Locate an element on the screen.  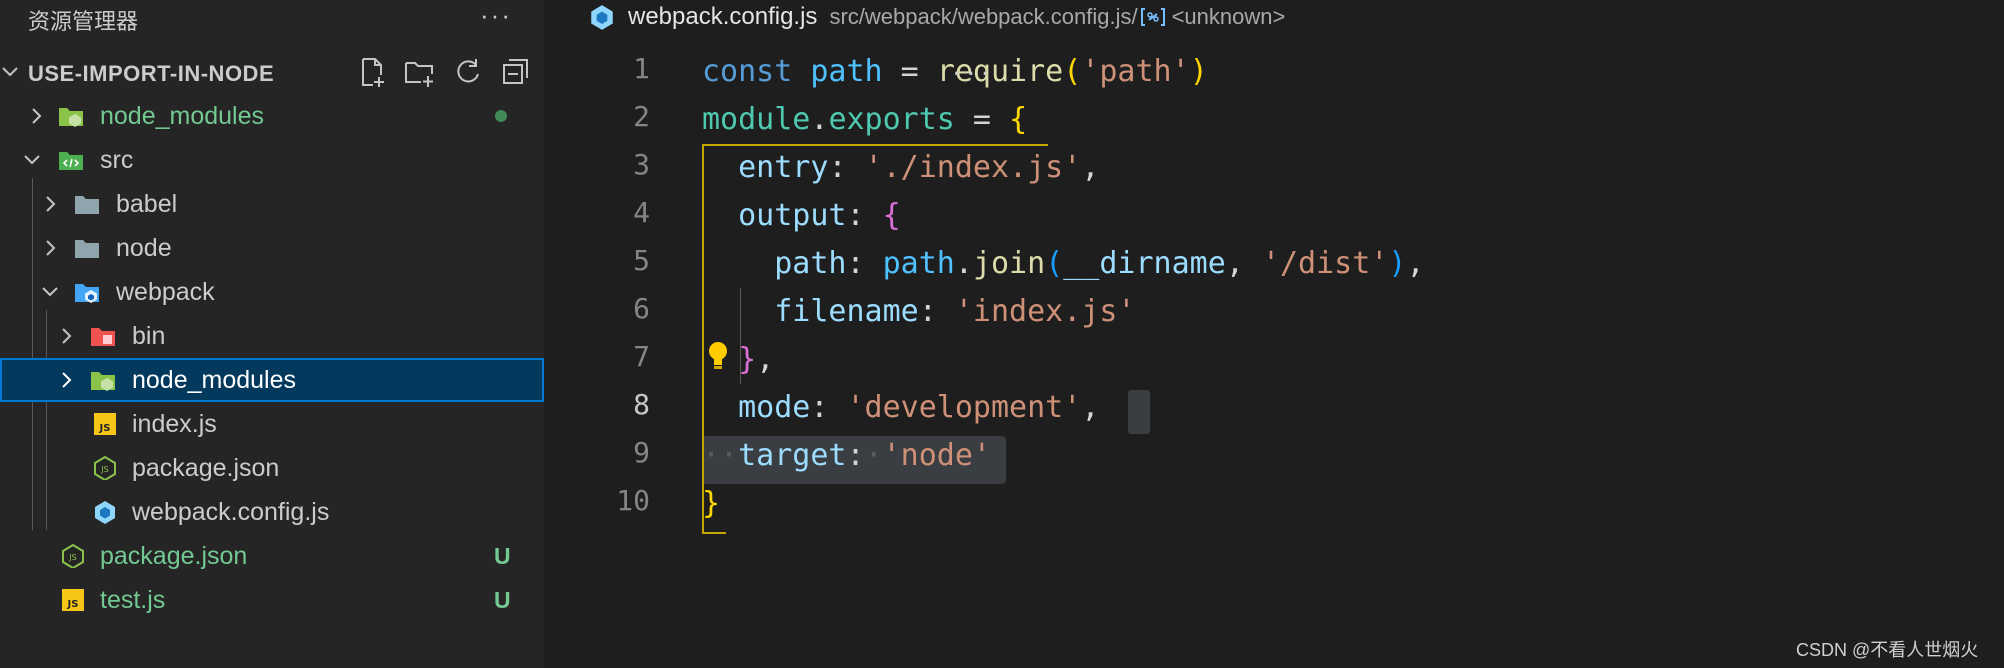
tree-item-label: test.js is located at coordinates (133, 600).